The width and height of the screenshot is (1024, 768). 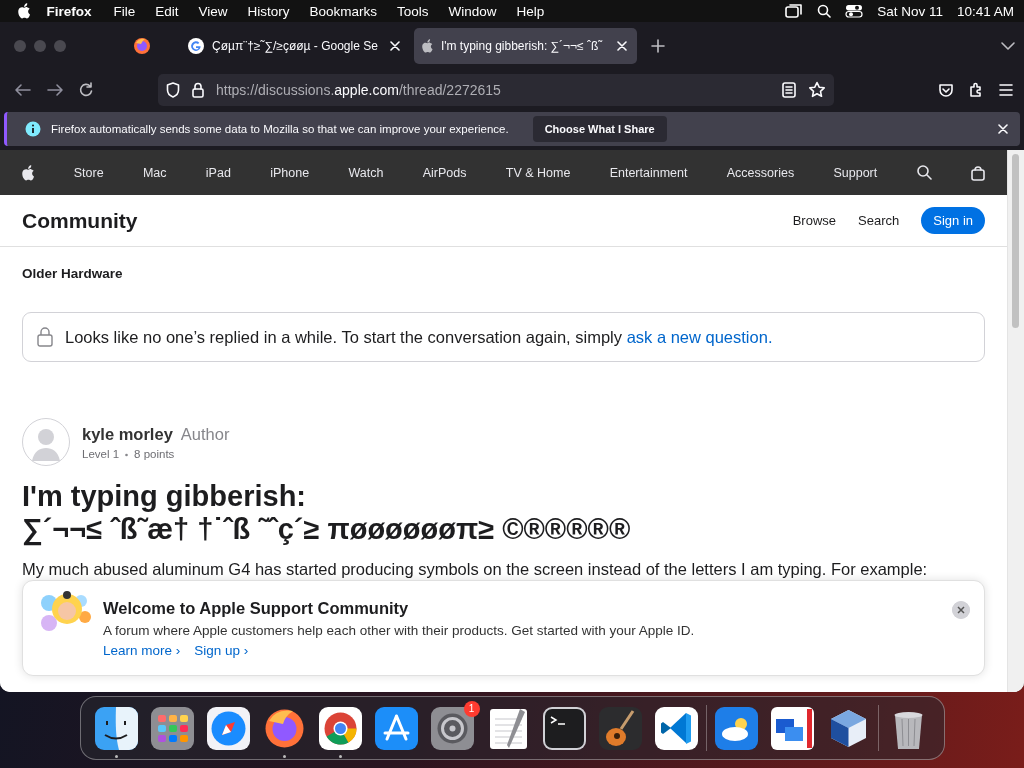 What do you see at coordinates (164, 496) in the screenshot?
I see `post-title: I'm typing gibberish:` at bounding box center [164, 496].